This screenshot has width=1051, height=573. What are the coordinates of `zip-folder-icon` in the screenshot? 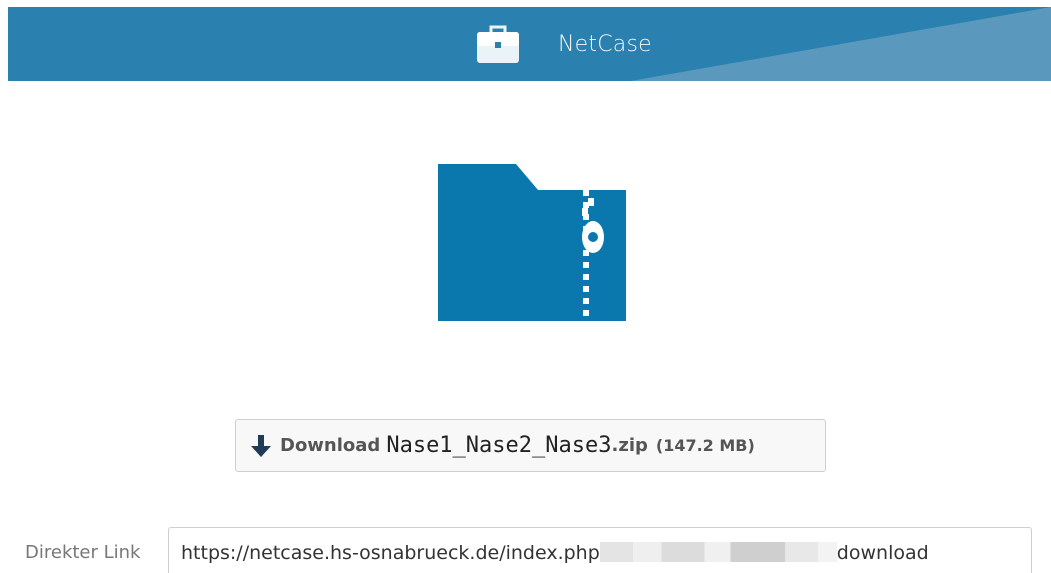 It's located at (532, 242).